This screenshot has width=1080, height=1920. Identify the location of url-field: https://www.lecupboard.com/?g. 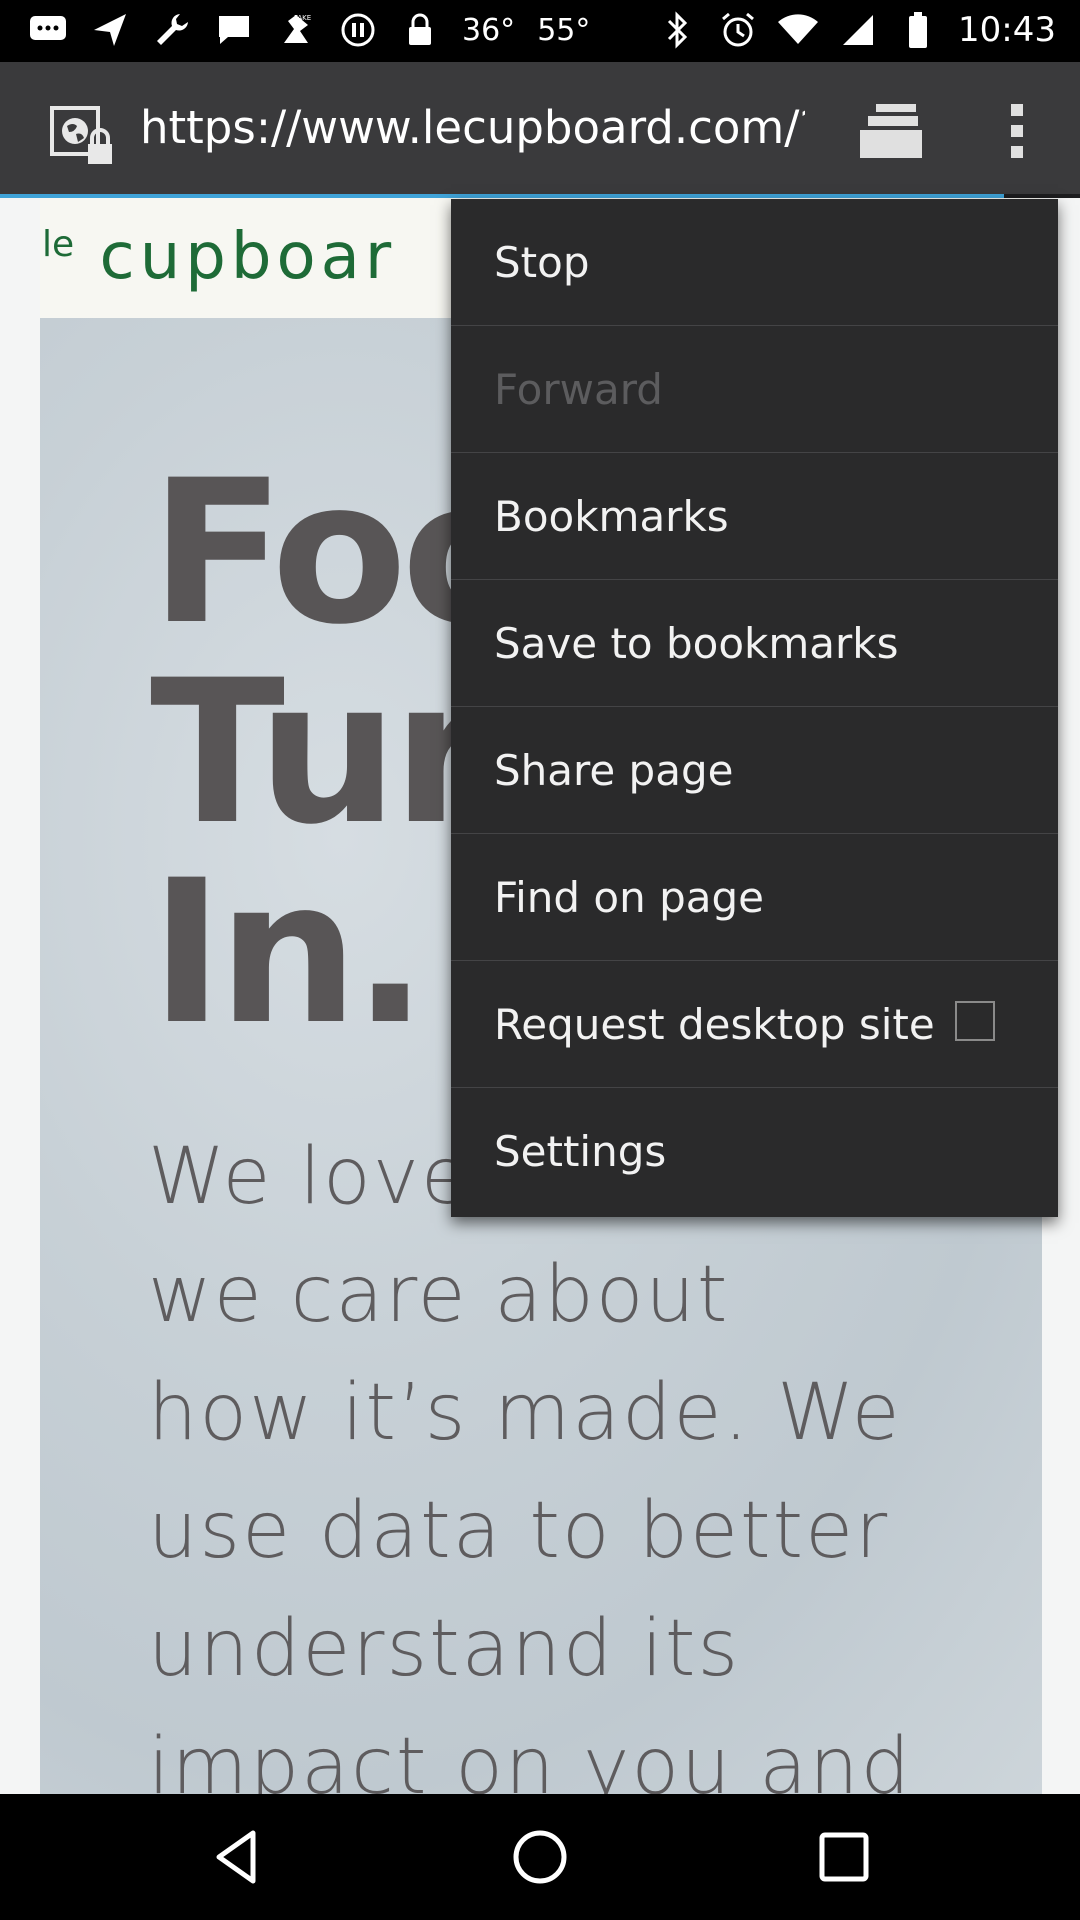
(472, 128).